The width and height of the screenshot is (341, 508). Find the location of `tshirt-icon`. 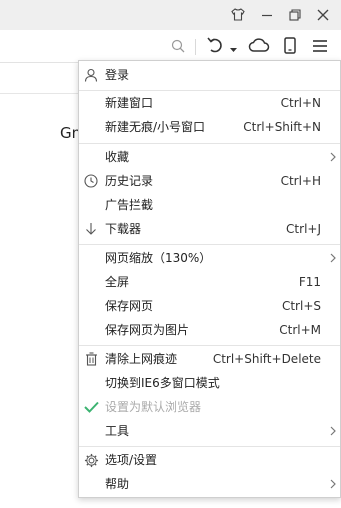

tshirt-icon is located at coordinates (238, 15).